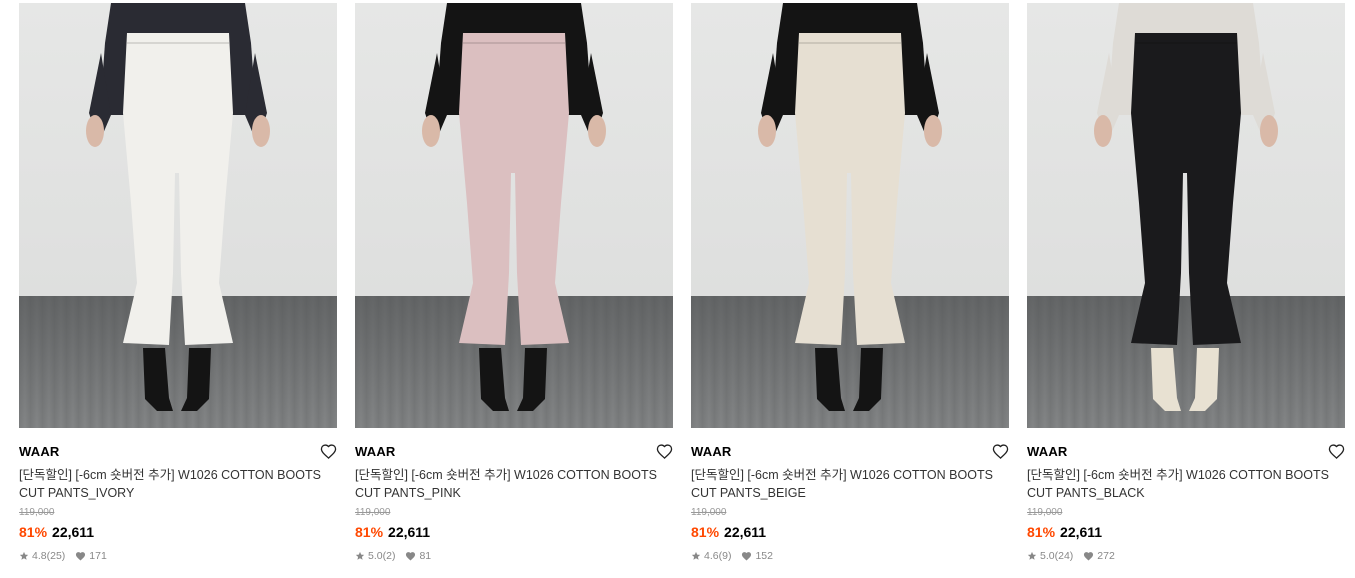 Image resolution: width=1355 pixels, height=578 pixels. Describe the element at coordinates (1064, 556) in the screenshot. I see `review-count: (24)` at that location.